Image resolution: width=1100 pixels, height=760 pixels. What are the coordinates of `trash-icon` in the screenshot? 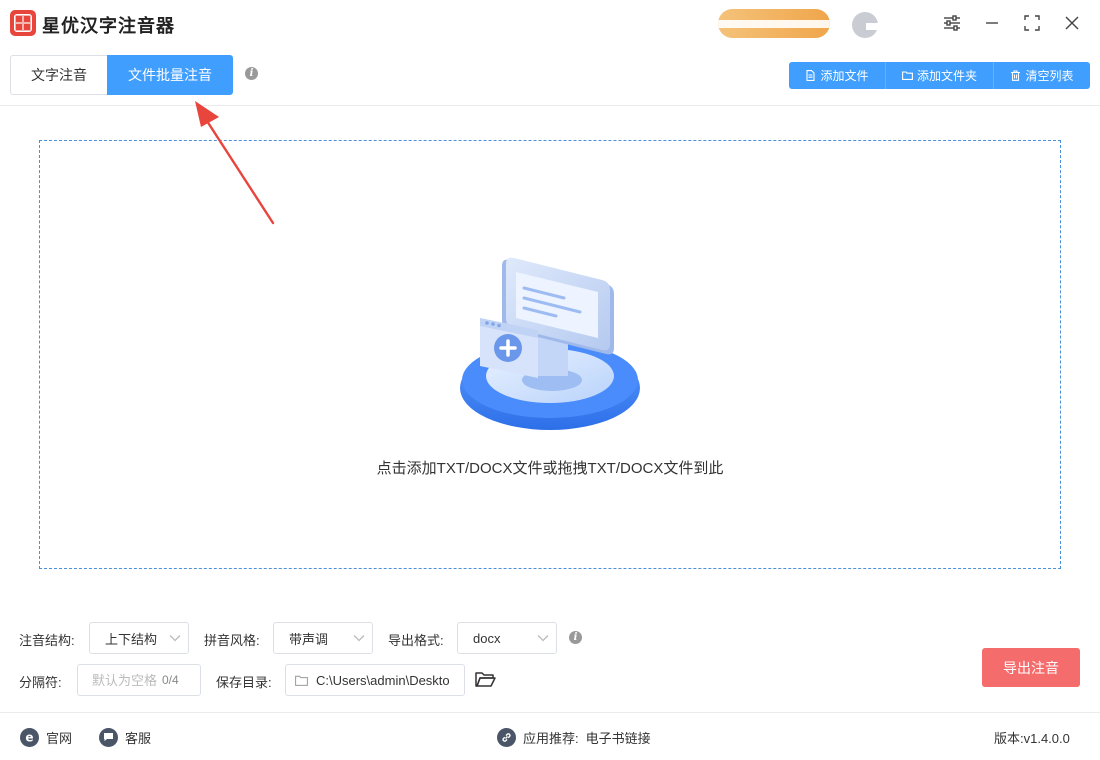 It's located at (1016, 75).